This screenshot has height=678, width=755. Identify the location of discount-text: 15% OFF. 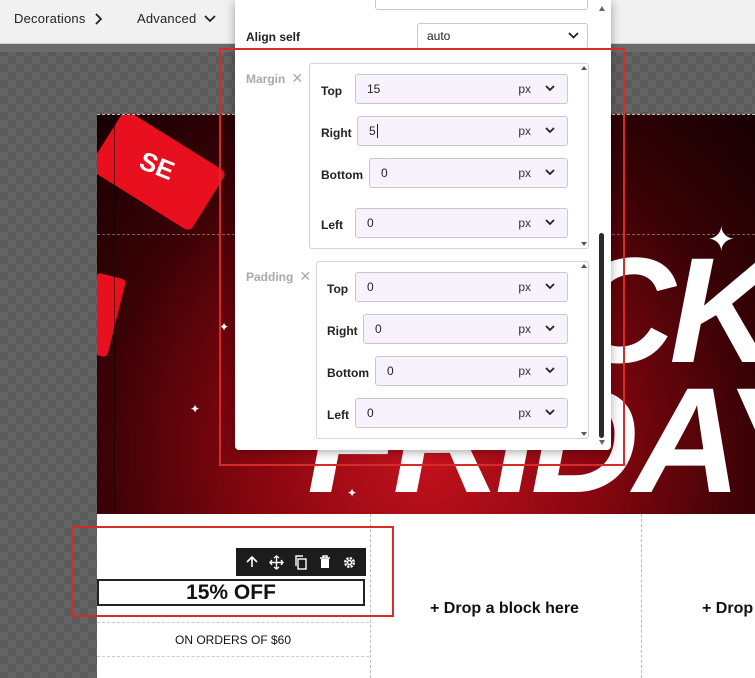
(231, 592).